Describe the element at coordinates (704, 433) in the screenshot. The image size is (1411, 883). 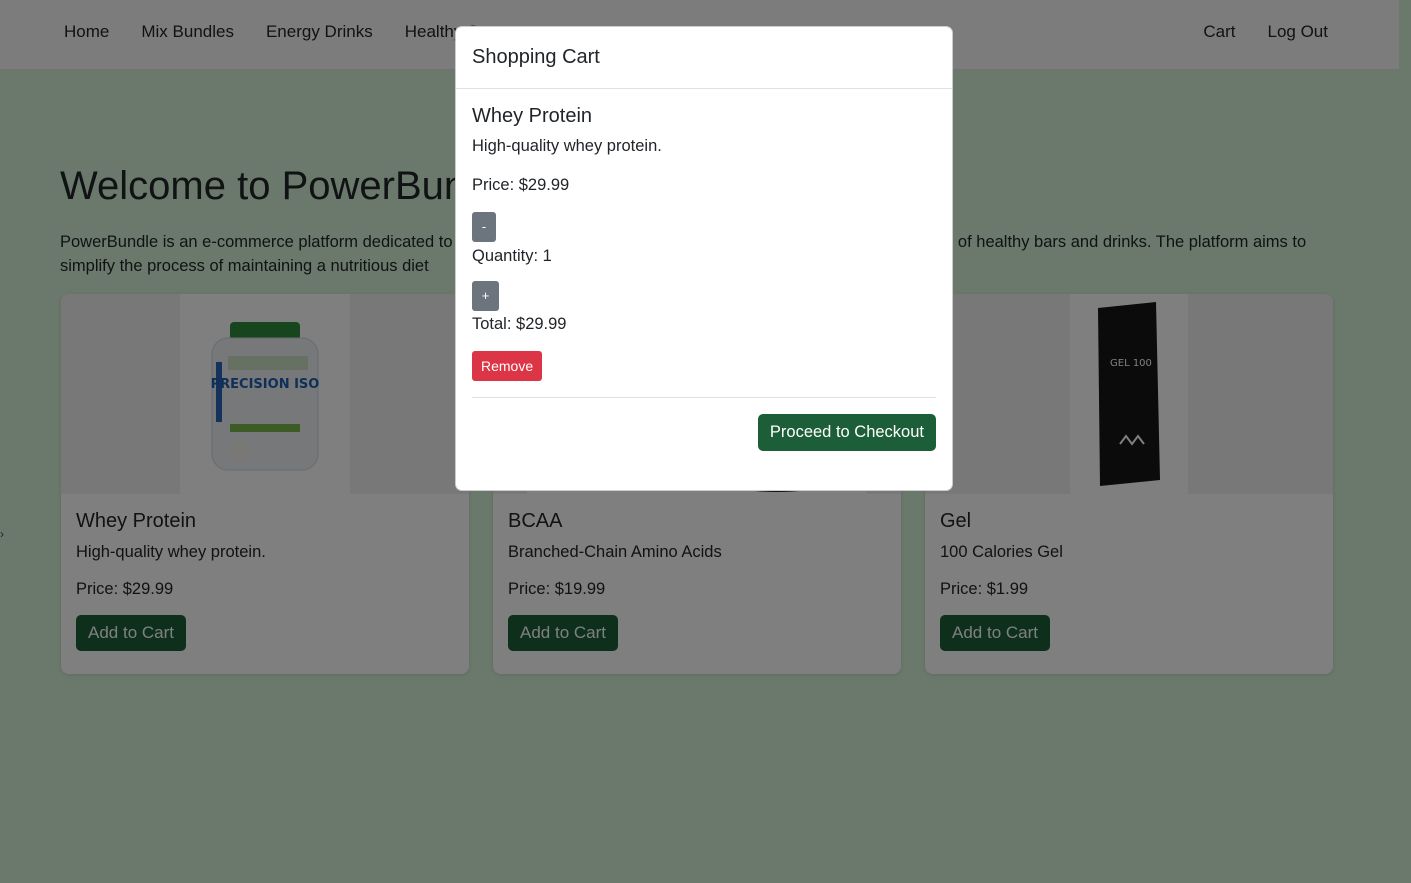
I see `modal-footer: Proceed to Checkout` at that location.